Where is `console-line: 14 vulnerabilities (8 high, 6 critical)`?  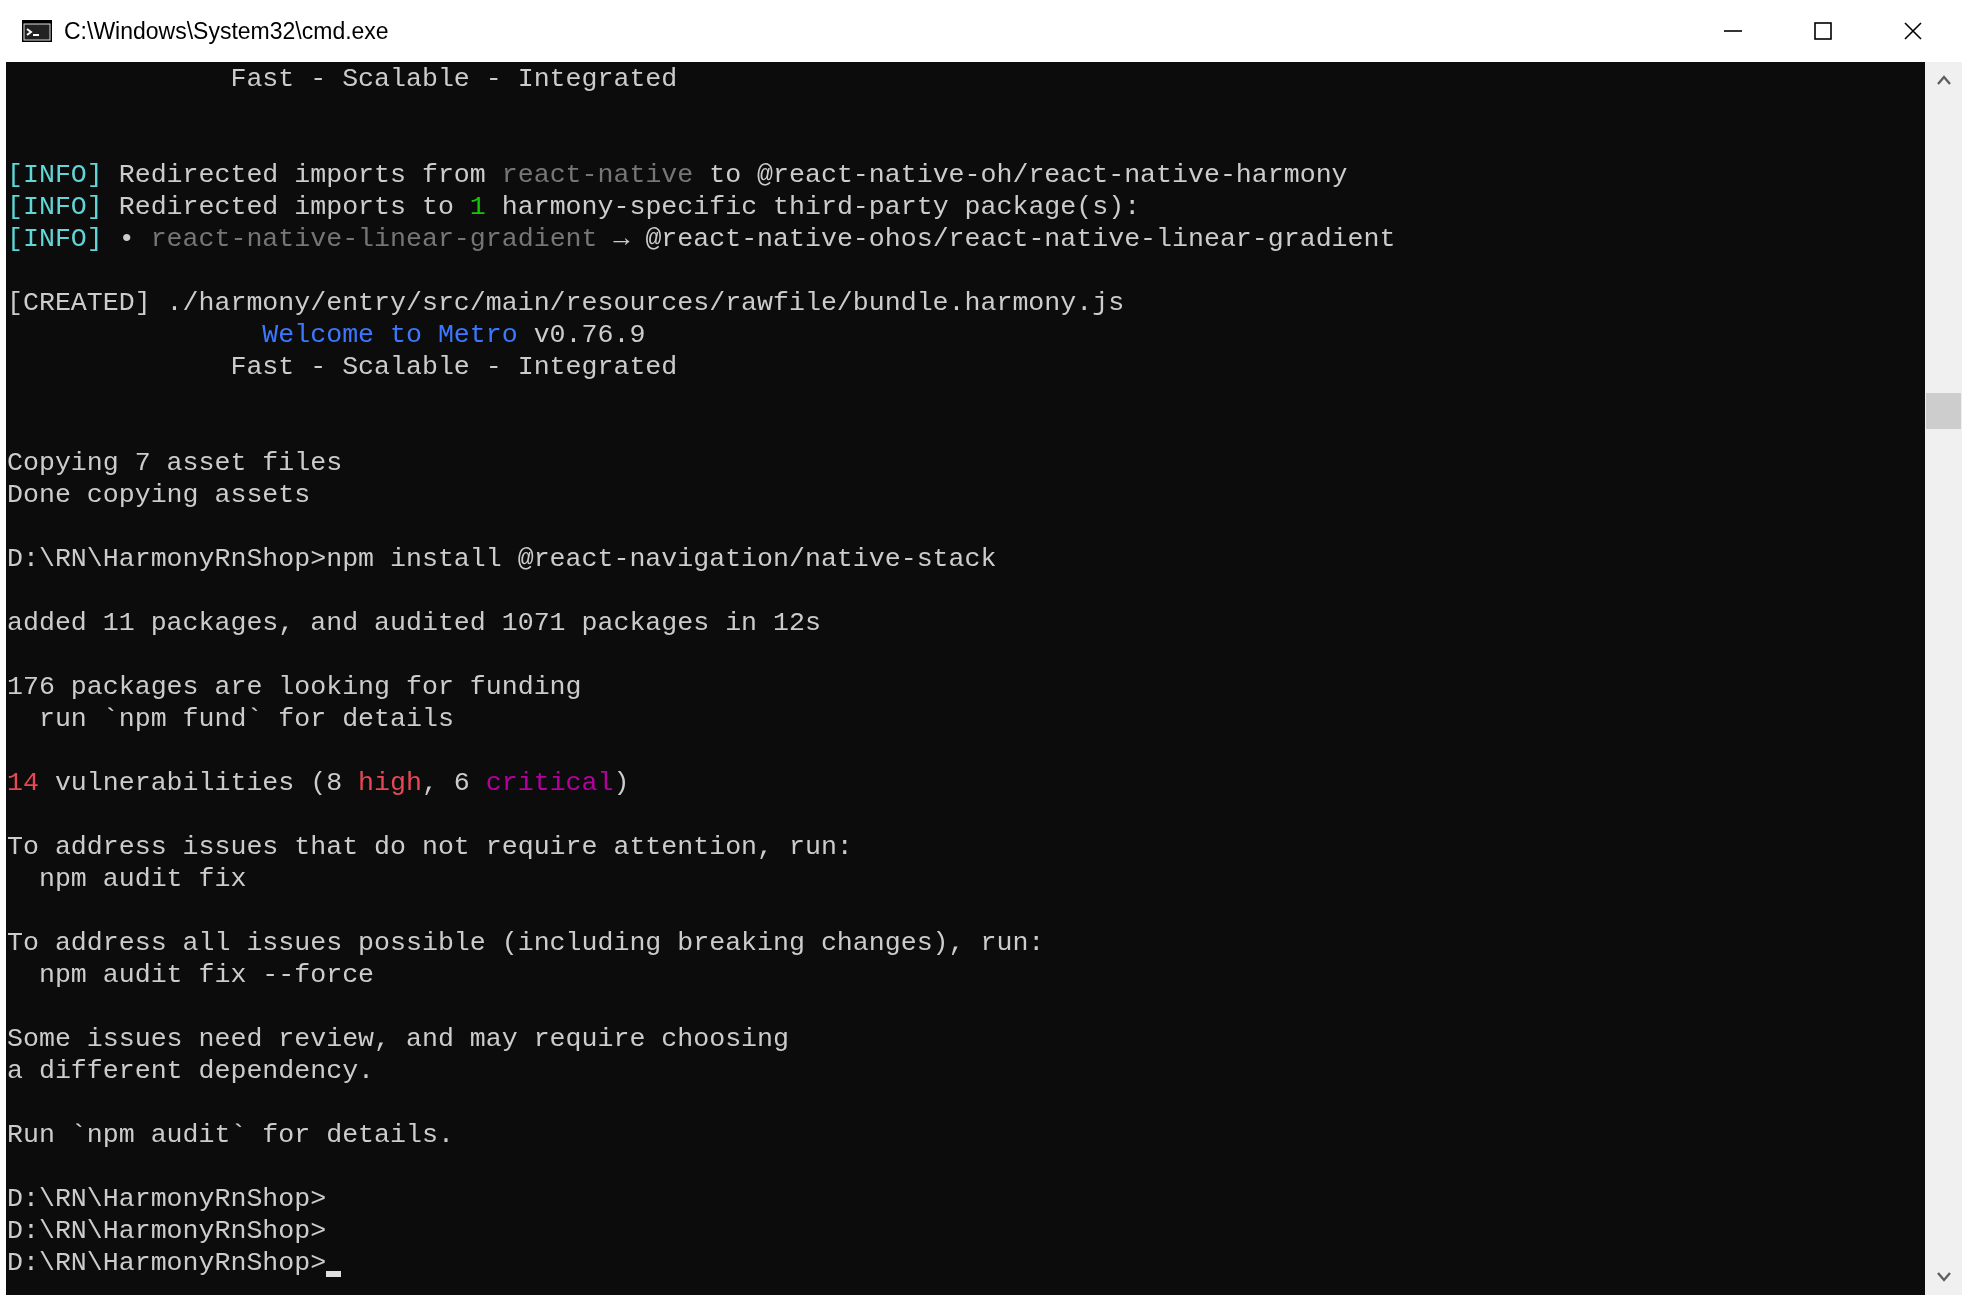
console-line: 14 vulnerabilities (8 high, 6 critical) is located at coordinates (318, 783).